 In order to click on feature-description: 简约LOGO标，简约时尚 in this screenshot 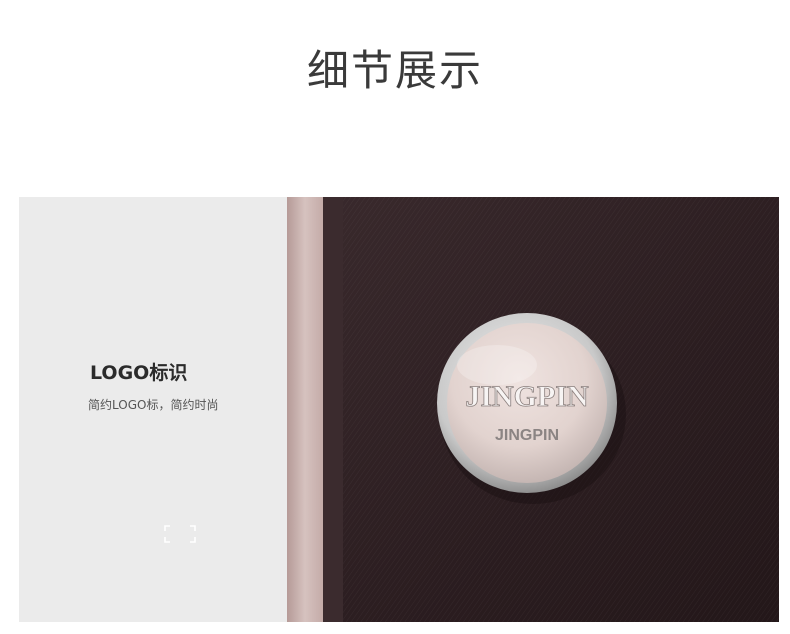, I will do `click(153, 405)`.